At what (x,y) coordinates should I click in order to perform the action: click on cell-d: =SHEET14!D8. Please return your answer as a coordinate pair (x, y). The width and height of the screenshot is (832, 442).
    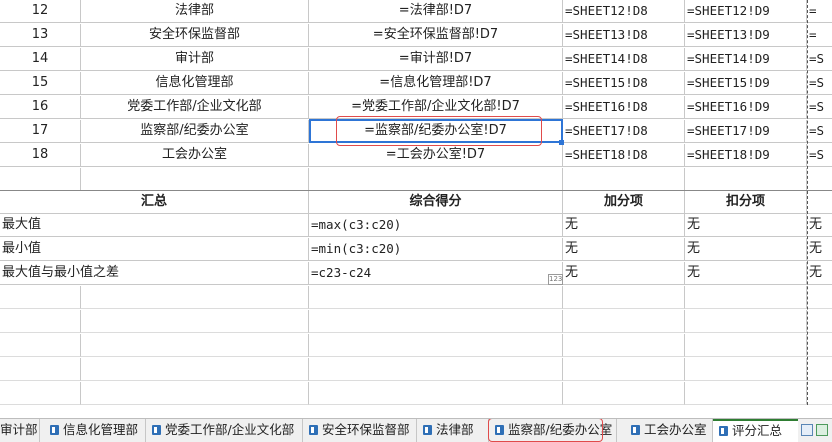
    Looking at the image, I should click on (624, 59).